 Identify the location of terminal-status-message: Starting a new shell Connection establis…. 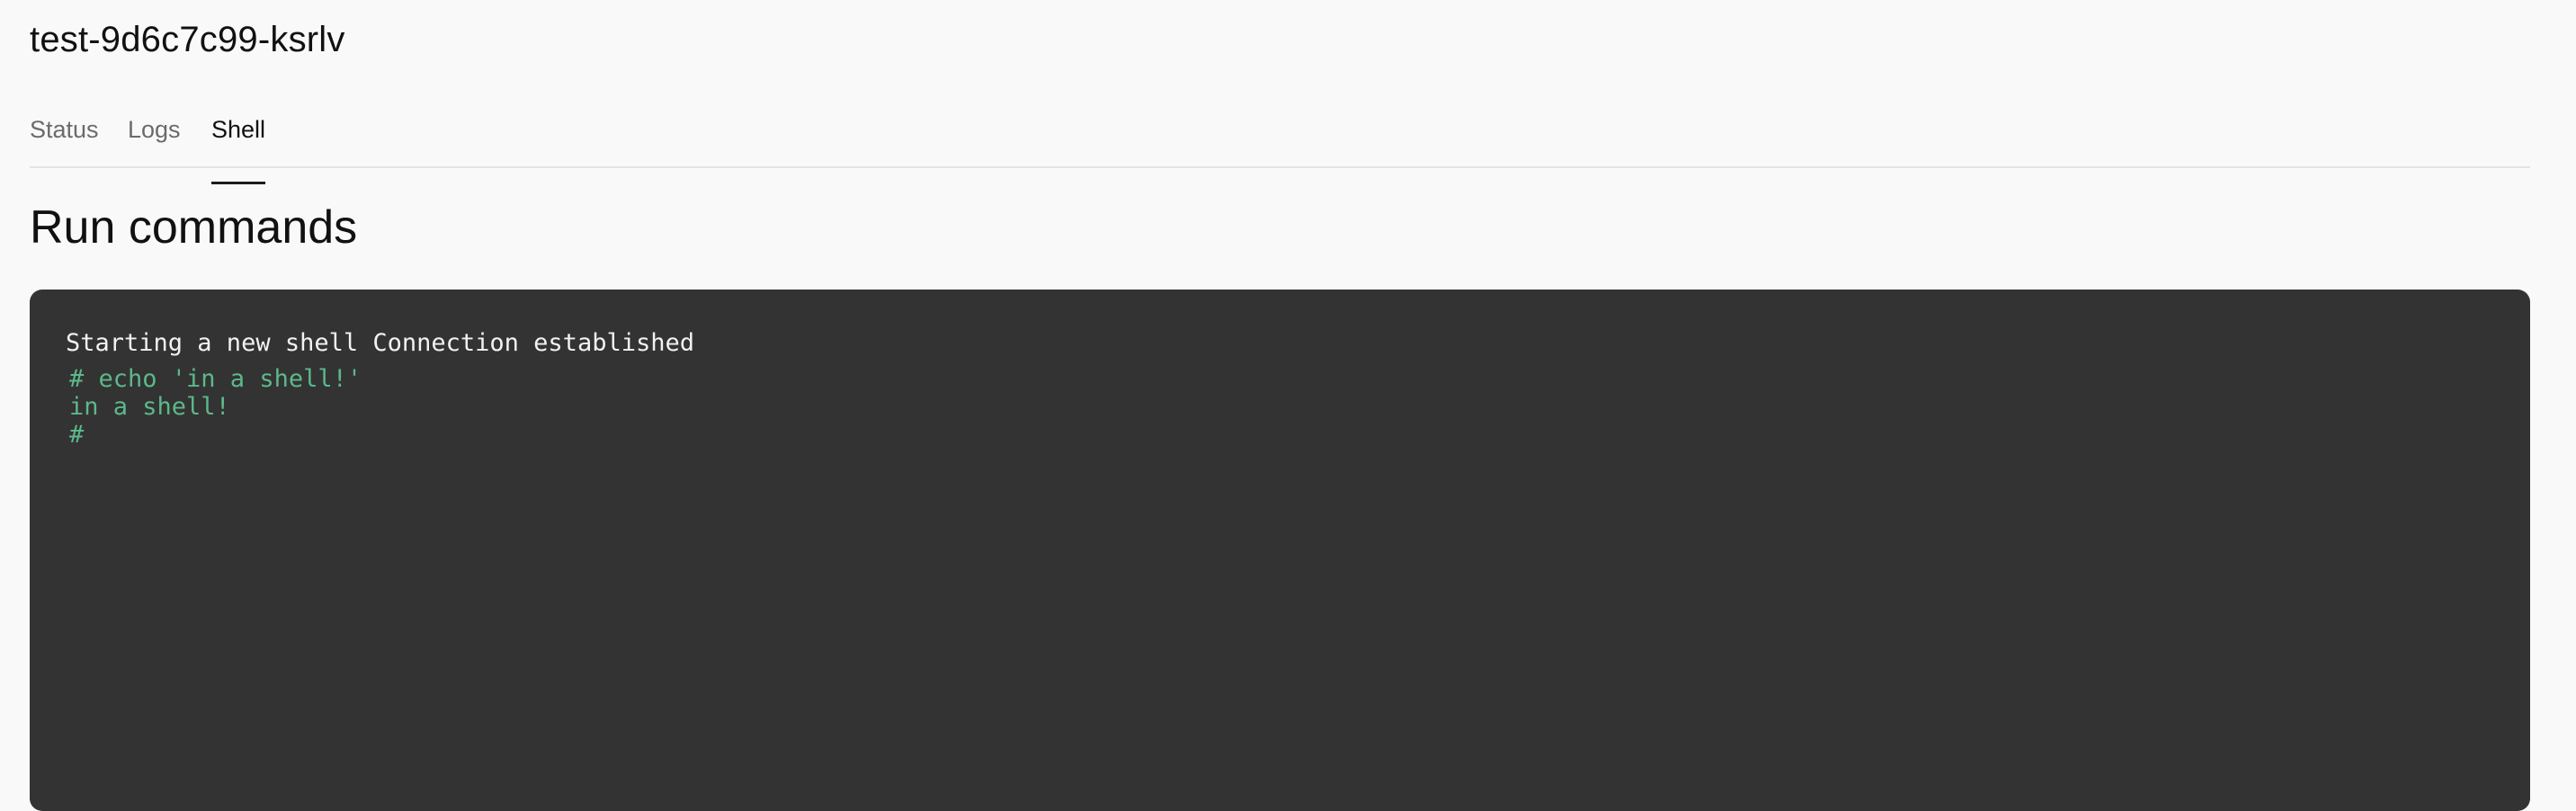
(380, 343).